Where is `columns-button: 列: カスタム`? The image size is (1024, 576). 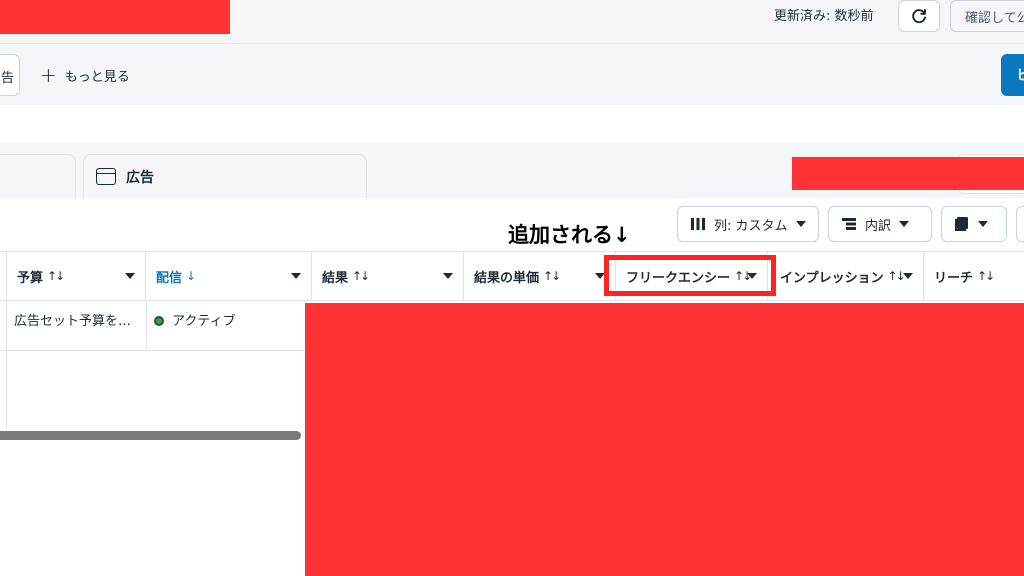
columns-button: 列: カスタム is located at coordinates (748, 224).